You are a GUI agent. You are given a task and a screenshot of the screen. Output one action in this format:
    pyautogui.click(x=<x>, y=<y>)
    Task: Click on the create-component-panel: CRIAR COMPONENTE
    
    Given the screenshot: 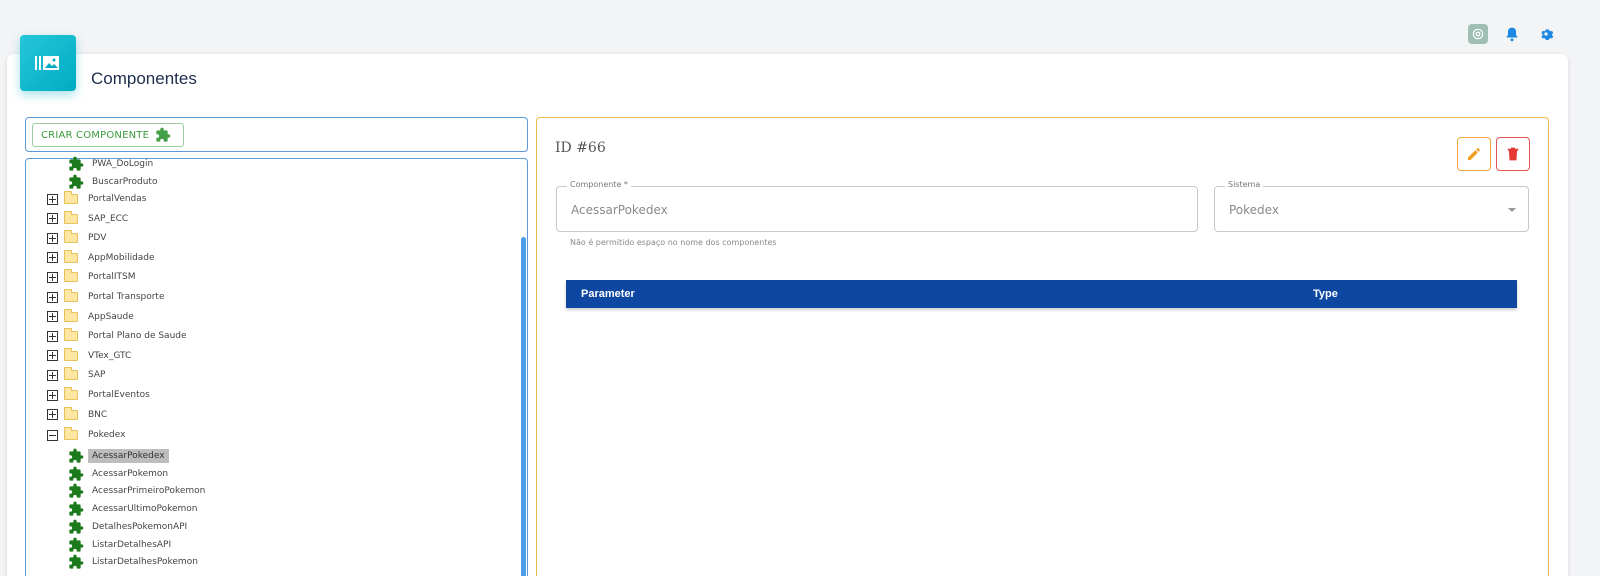 What is the action you would take?
    pyautogui.click(x=276, y=134)
    